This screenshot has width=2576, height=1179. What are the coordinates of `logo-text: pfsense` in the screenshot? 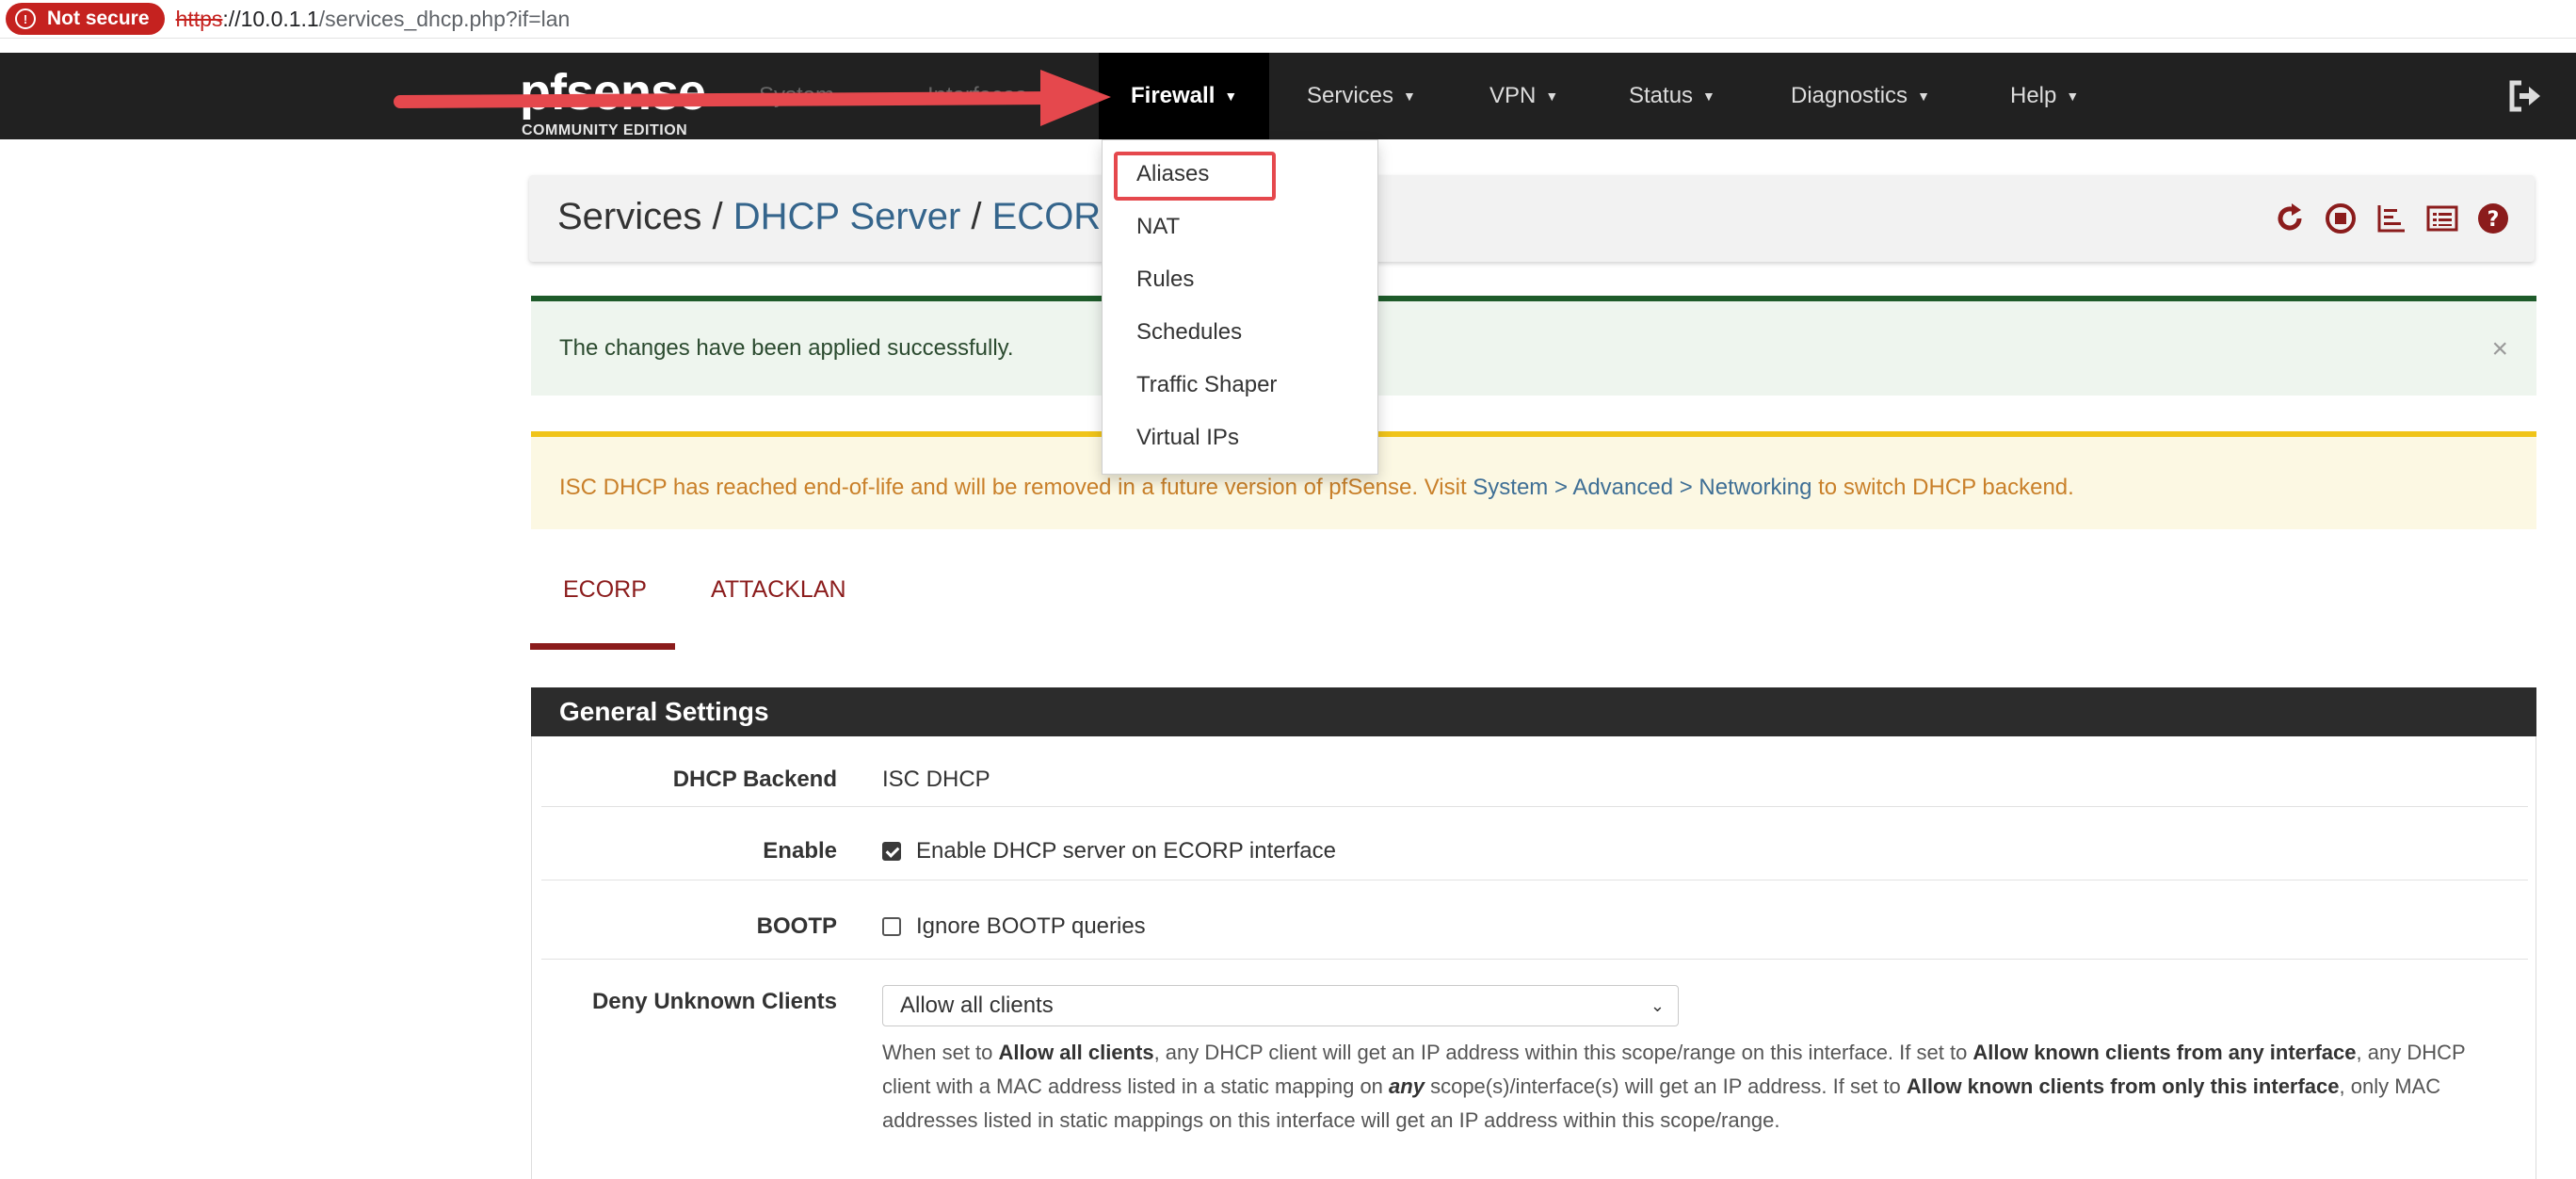 It's located at (613, 92).